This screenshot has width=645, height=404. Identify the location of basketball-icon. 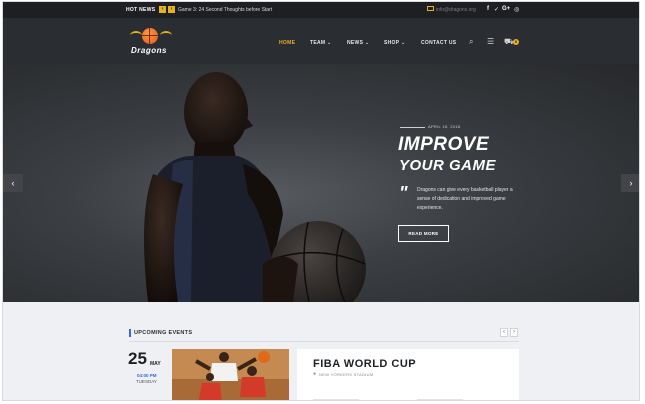
(150, 36).